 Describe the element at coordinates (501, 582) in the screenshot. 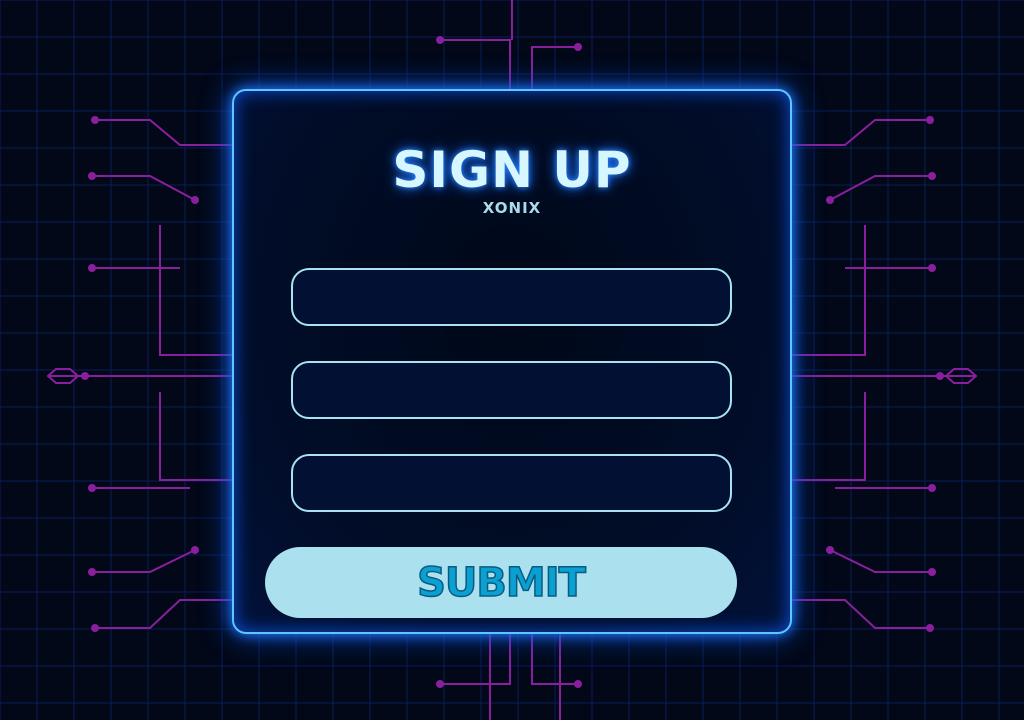

I see `submit-button: SUBMIT` at that location.